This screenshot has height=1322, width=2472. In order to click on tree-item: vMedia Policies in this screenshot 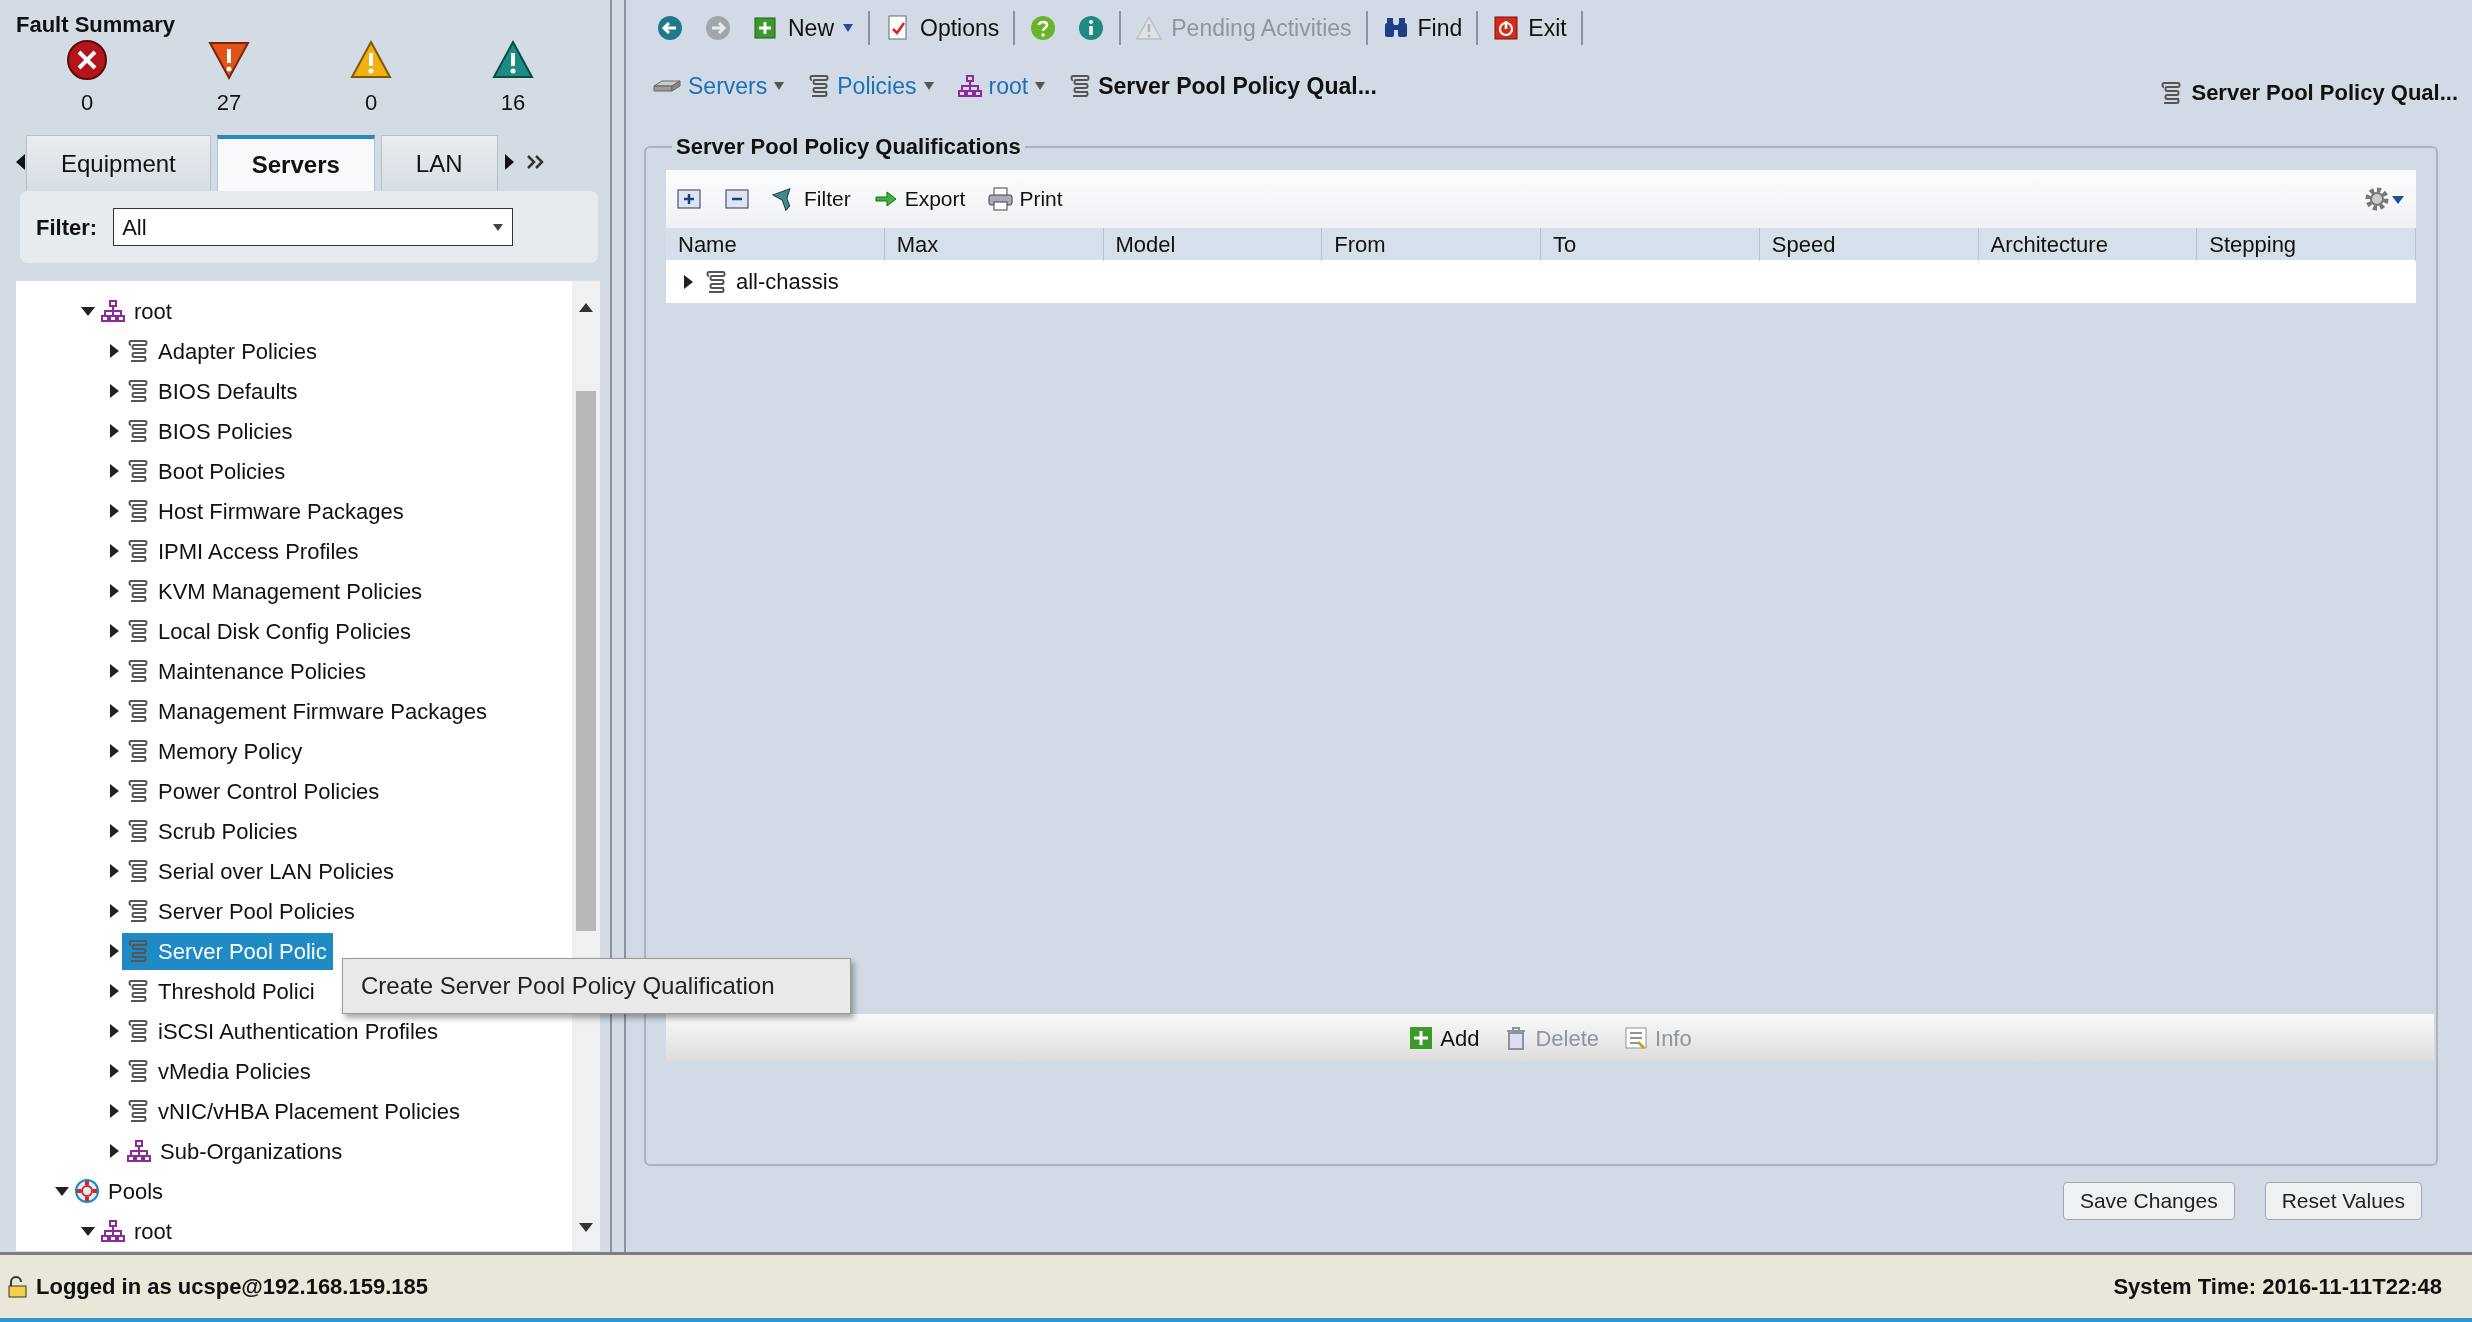, I will do `click(219, 1071)`.